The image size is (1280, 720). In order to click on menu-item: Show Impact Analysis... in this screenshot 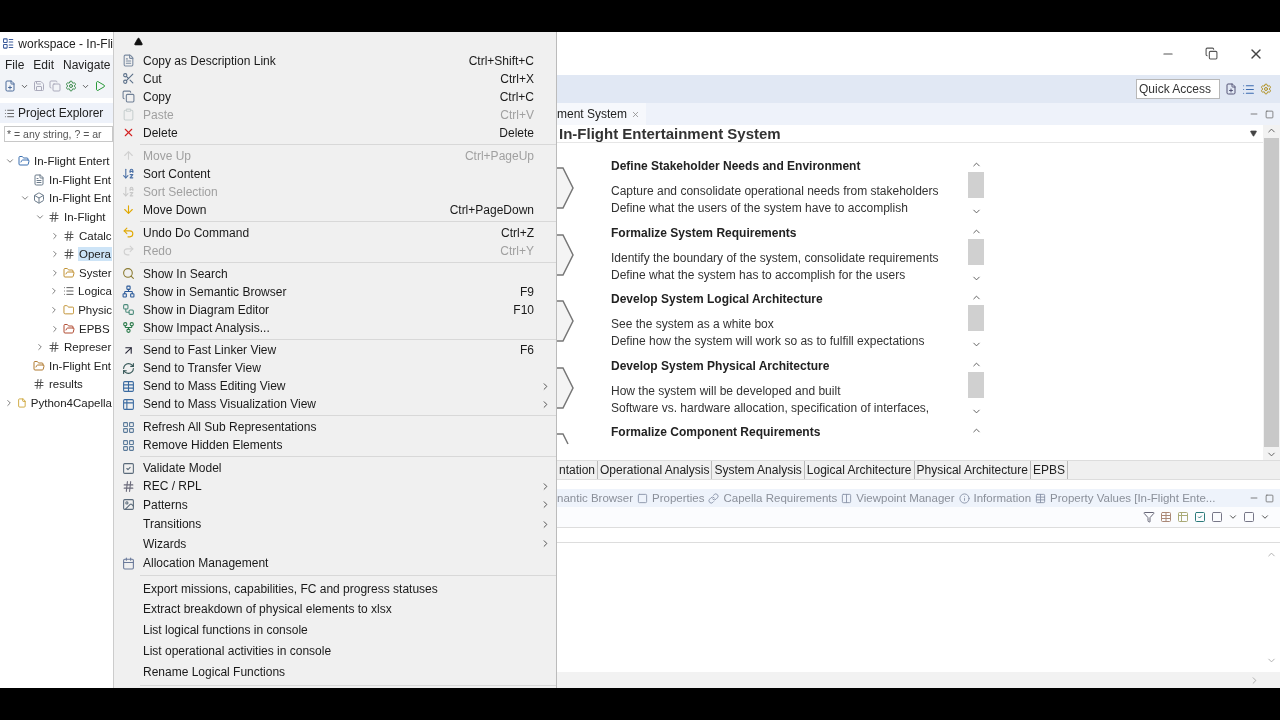, I will do `click(335, 327)`.